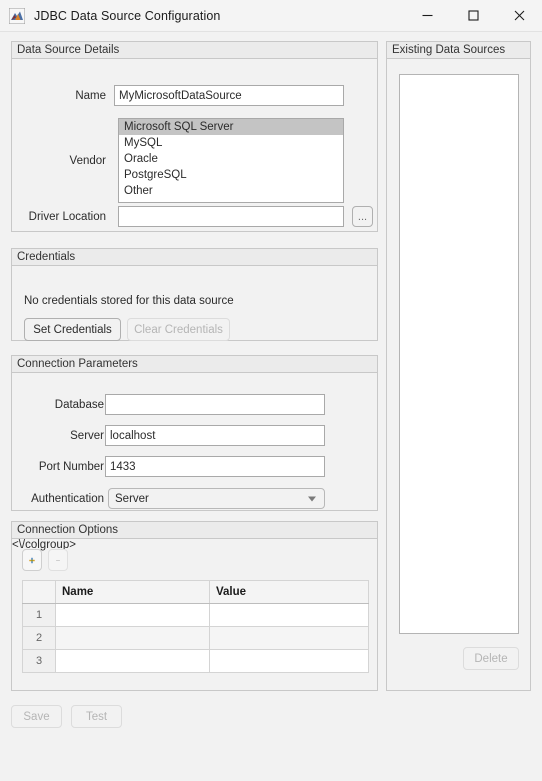  I want to click on server-input, so click(215, 435).